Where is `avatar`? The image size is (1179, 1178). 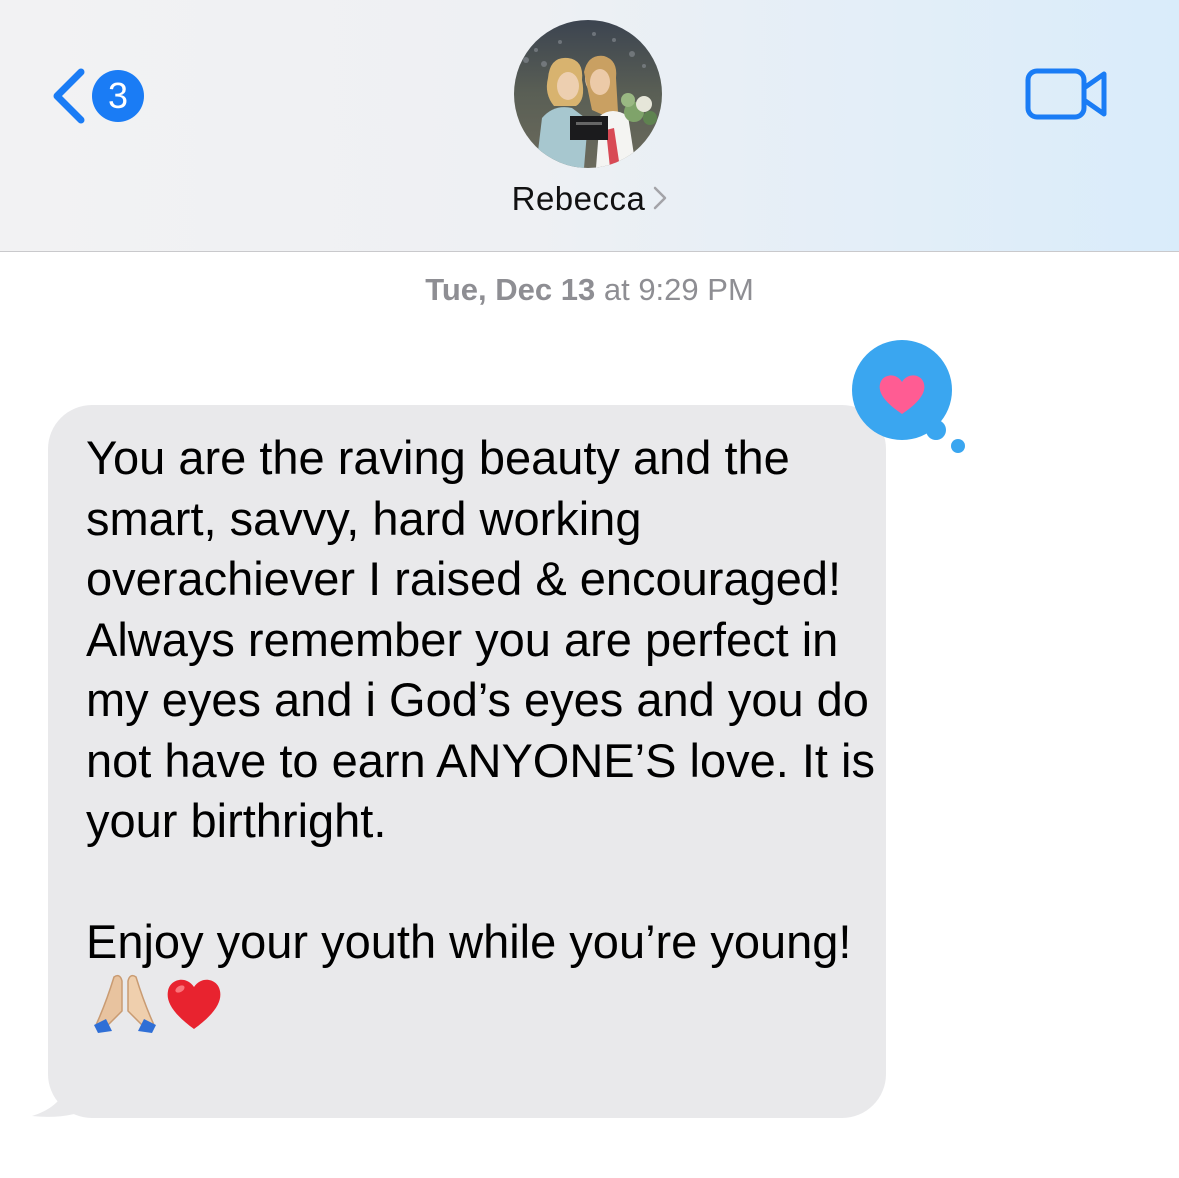
avatar is located at coordinates (588, 94).